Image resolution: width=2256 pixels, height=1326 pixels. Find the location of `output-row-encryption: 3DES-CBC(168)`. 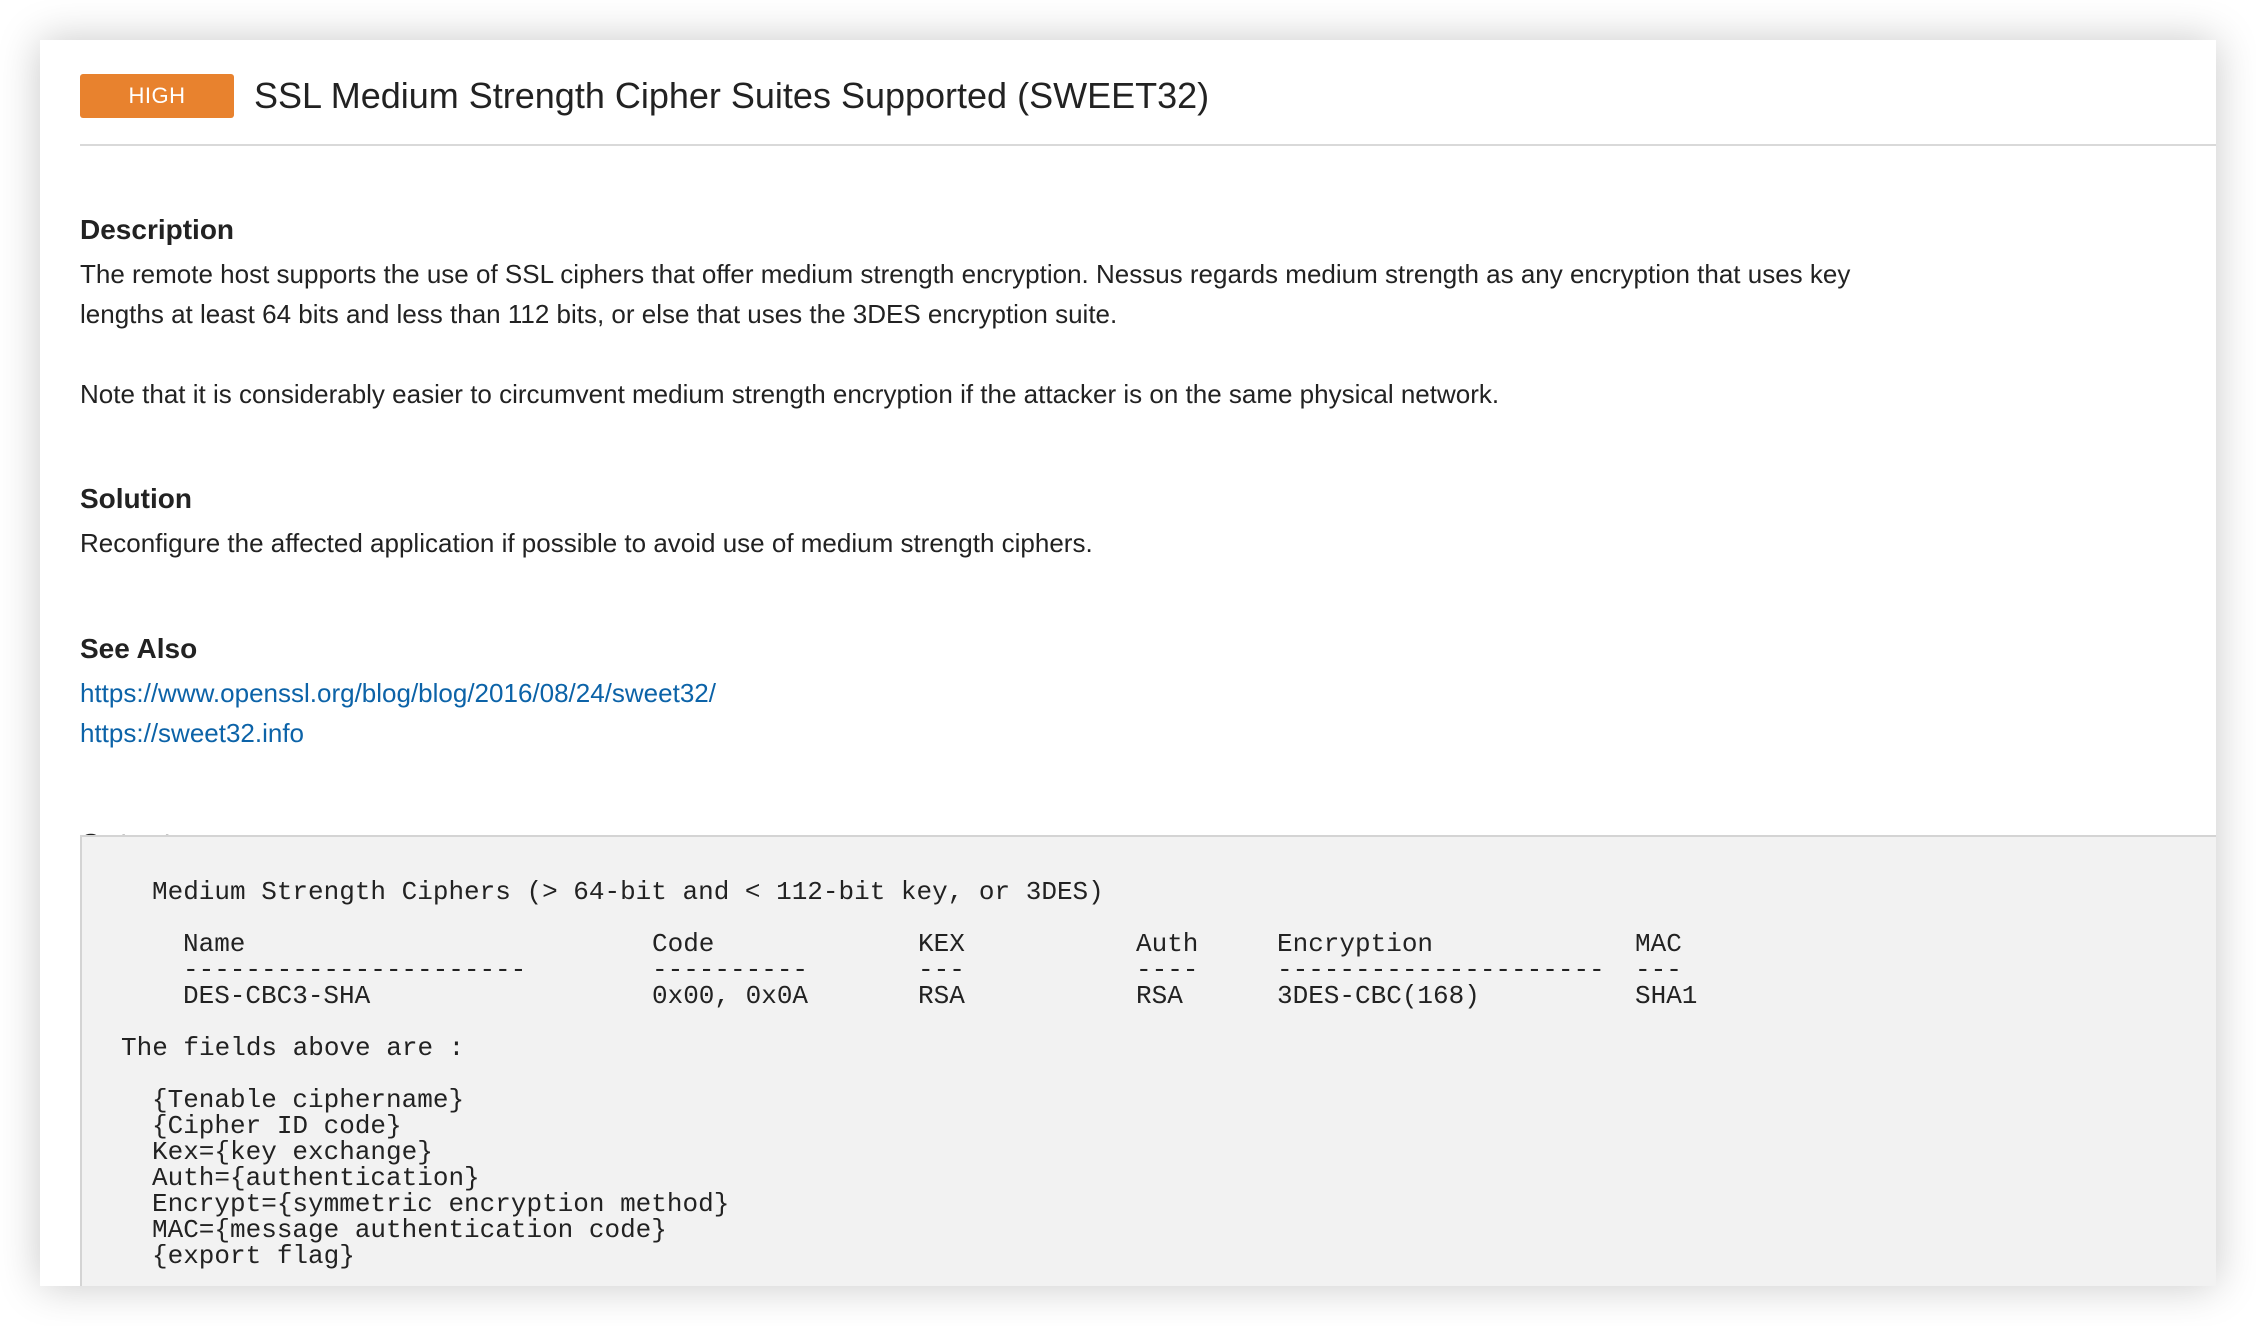

output-row-encryption: 3DES-CBC(168) is located at coordinates (1378, 996).